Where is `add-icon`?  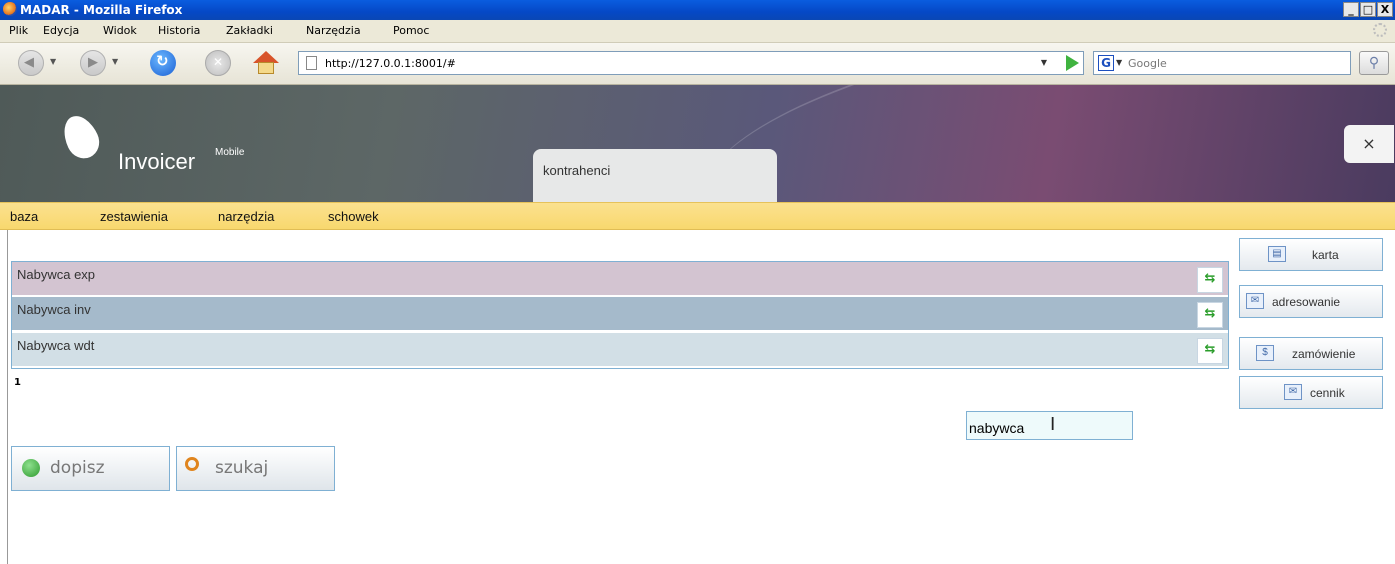
add-icon is located at coordinates (31, 468).